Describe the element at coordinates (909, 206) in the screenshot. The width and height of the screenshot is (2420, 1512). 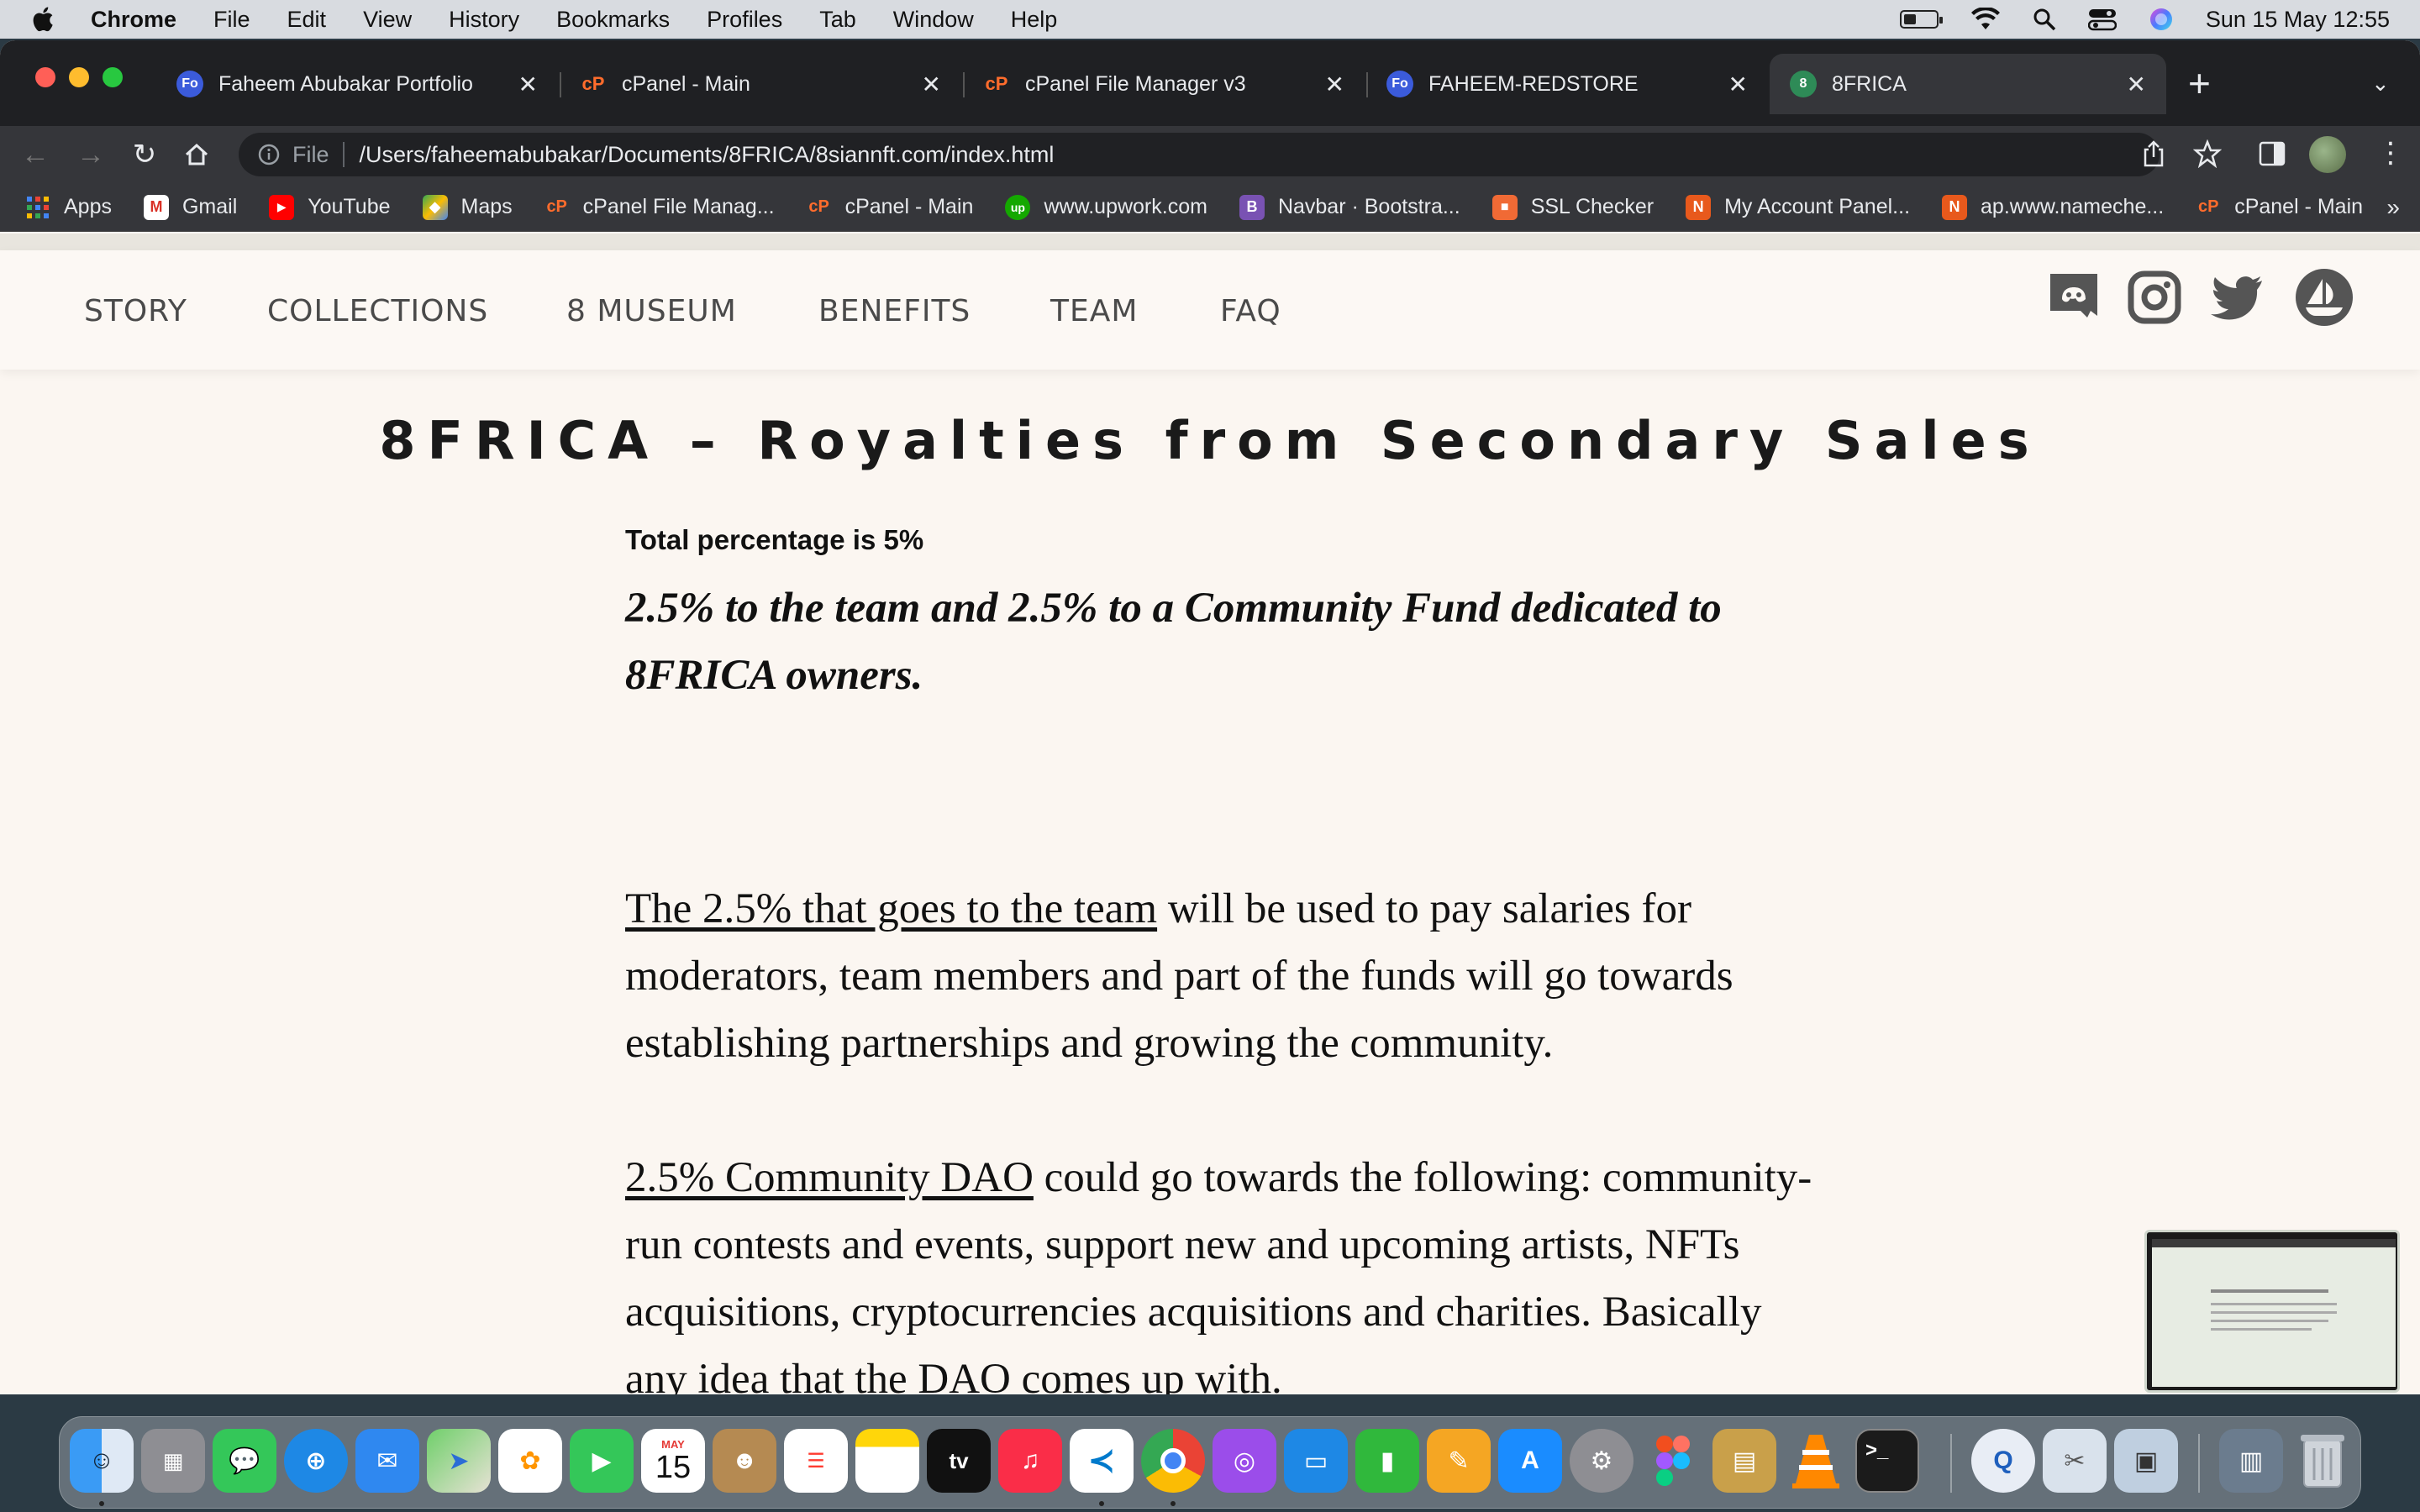
I see `bookmark-label: cPanel - Main` at that location.